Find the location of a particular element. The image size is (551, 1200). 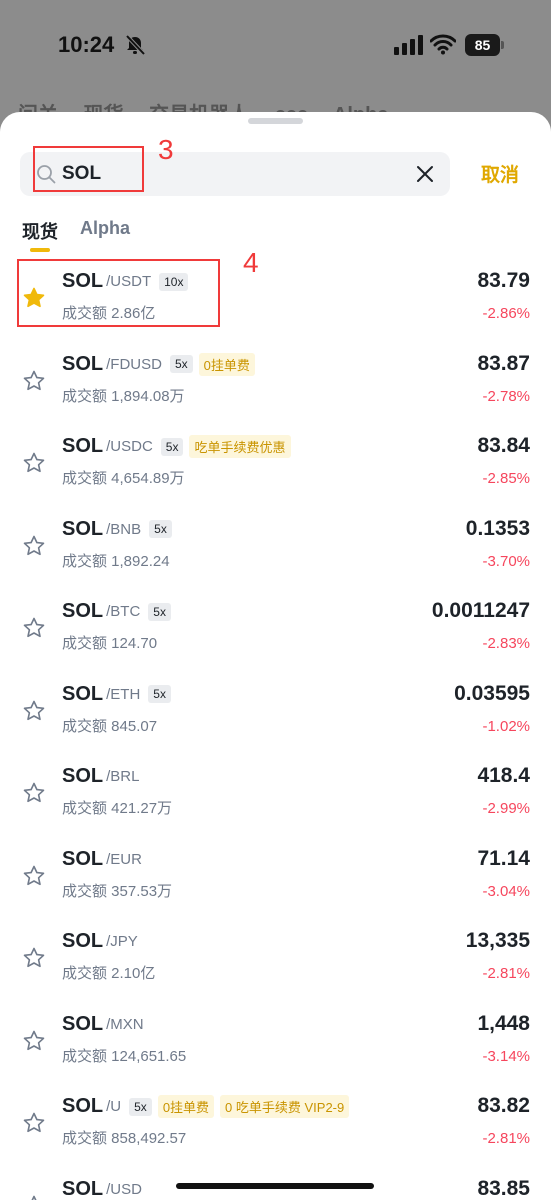

pair-name: SOL/BTC 5x is located at coordinates (116, 611).